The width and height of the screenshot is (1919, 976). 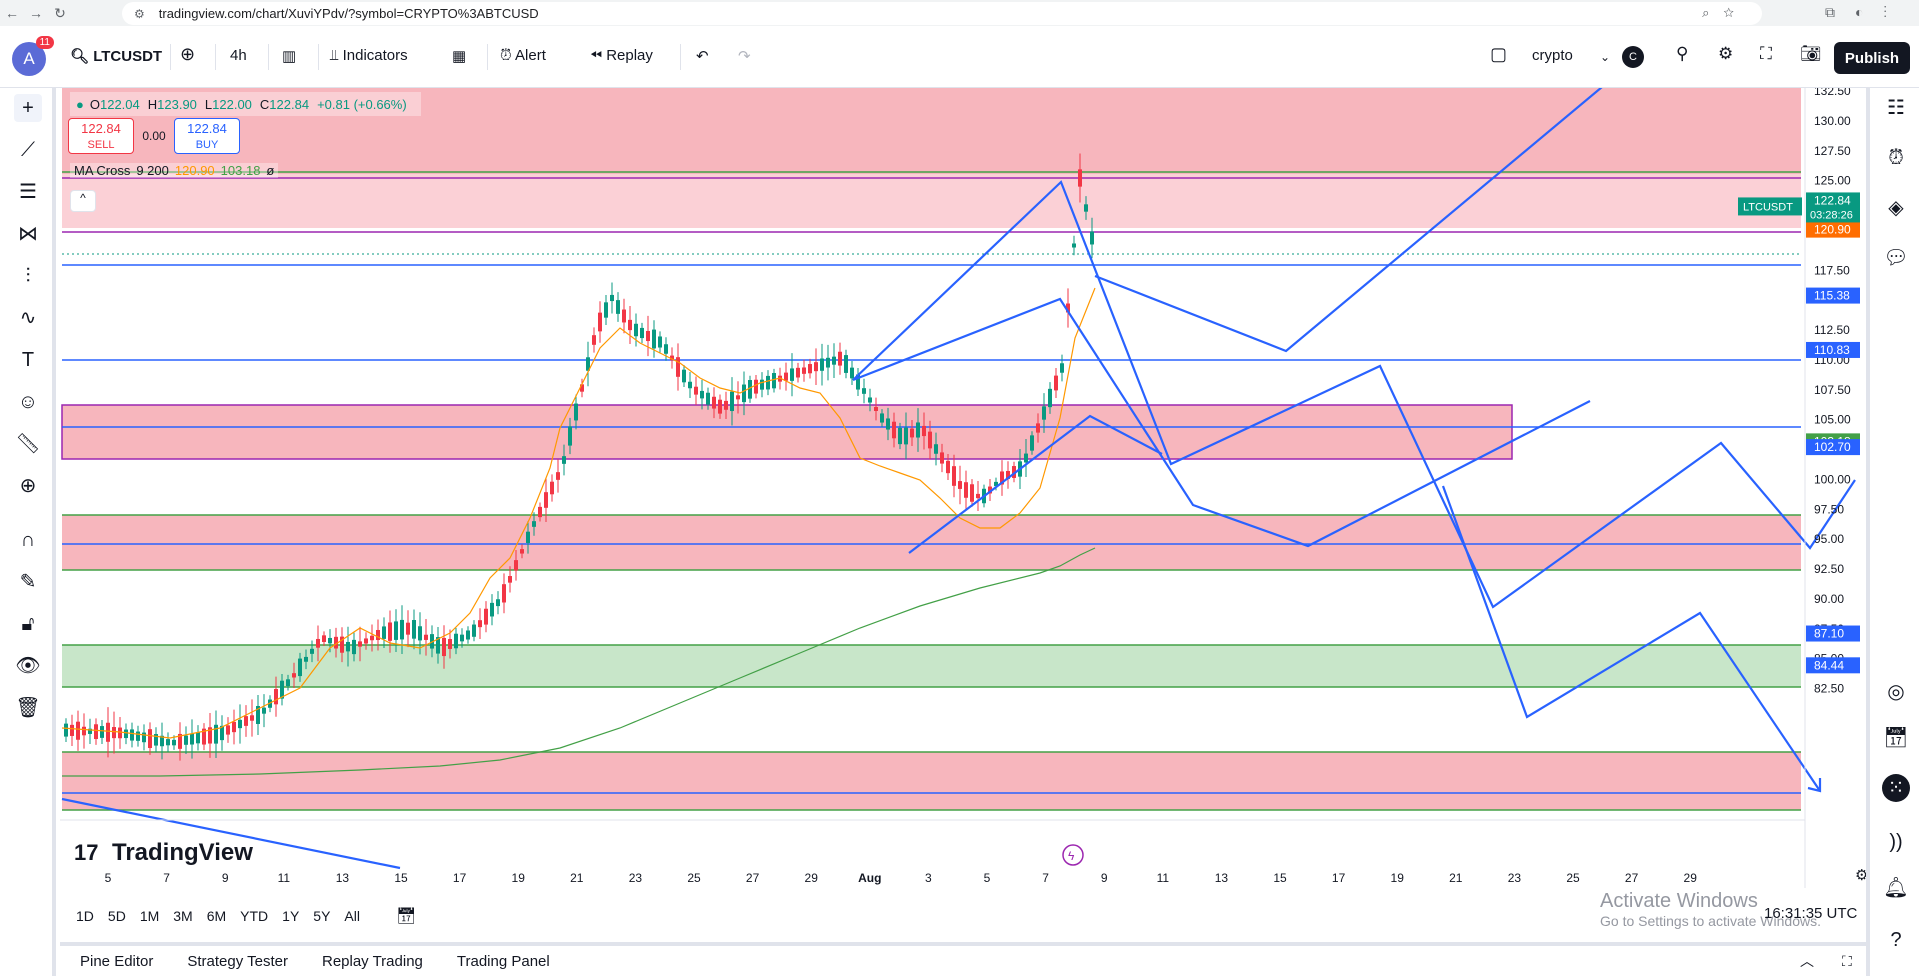 I want to click on target-icon: ◎, so click(x=1896, y=692).